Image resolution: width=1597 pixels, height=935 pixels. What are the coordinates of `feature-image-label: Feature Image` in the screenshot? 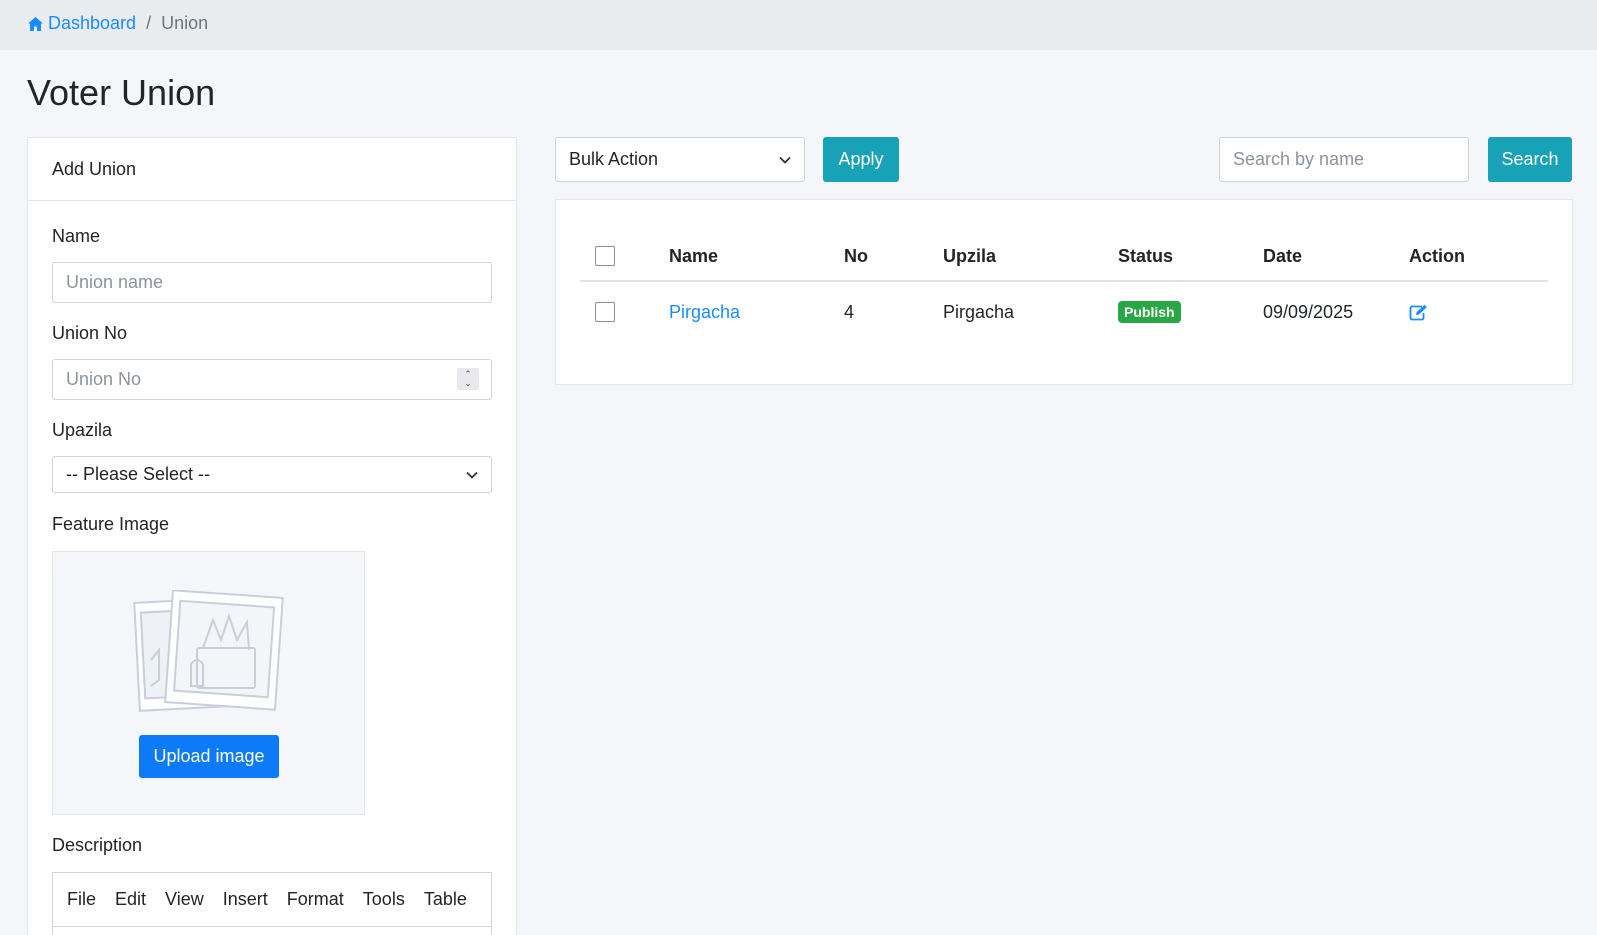 It's located at (111, 524).